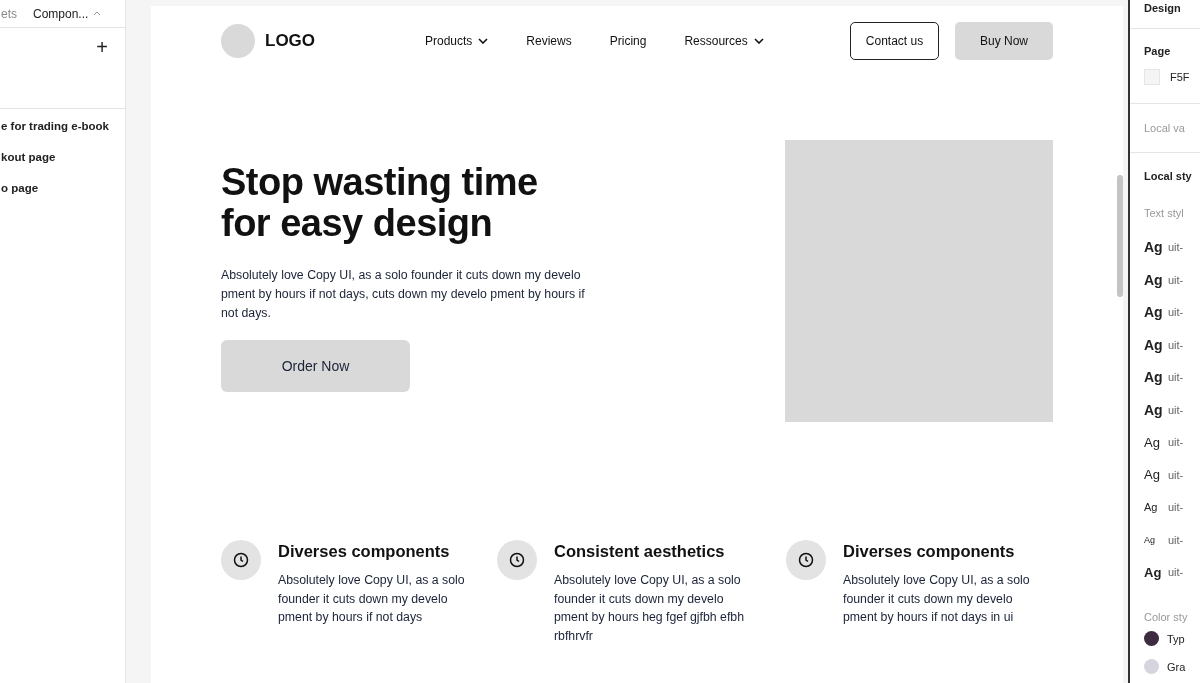  Describe the element at coordinates (1162, 8) in the screenshot. I see `design-tab: Design` at that location.